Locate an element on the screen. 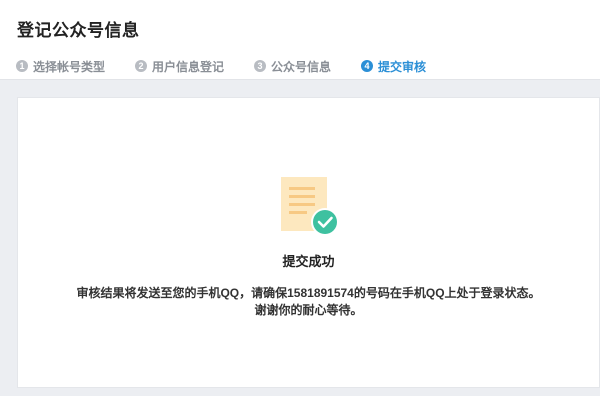 The image size is (600, 396). step-label: 用户信息登记 is located at coordinates (188, 66).